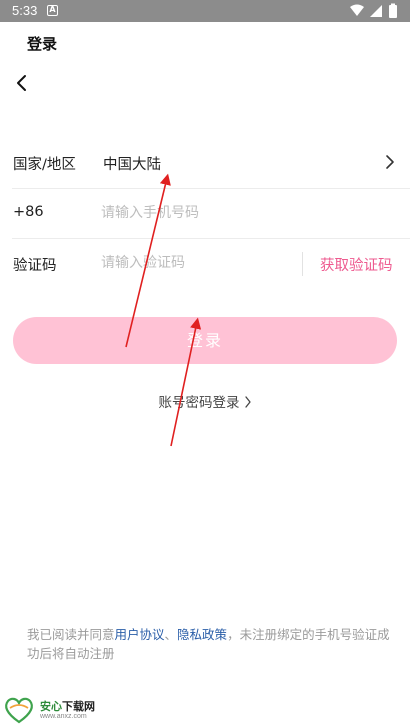 The height and width of the screenshot is (728, 410). I want to click on status-icons, so click(373, 10).